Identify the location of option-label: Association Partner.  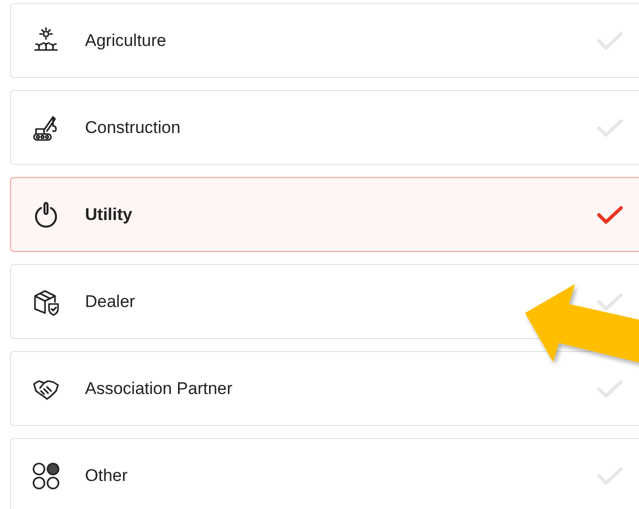
(159, 388).